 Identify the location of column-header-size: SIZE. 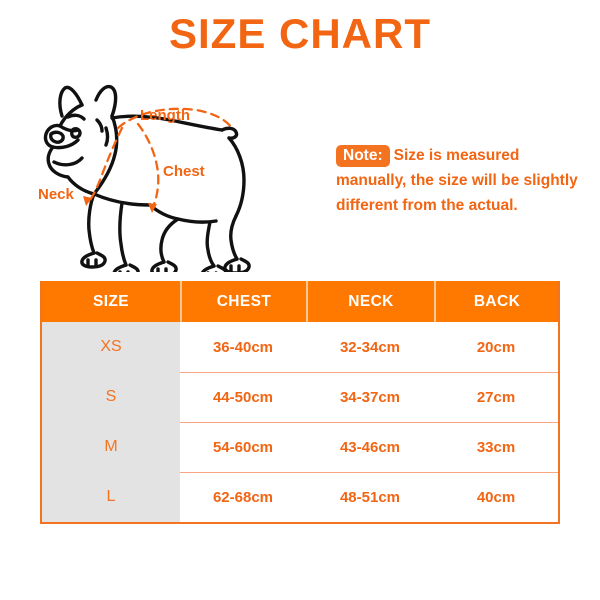
(111, 301).